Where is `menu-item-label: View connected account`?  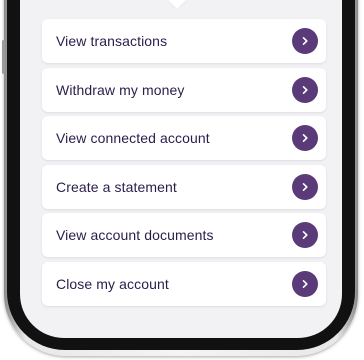 menu-item-label: View connected account is located at coordinates (133, 138).